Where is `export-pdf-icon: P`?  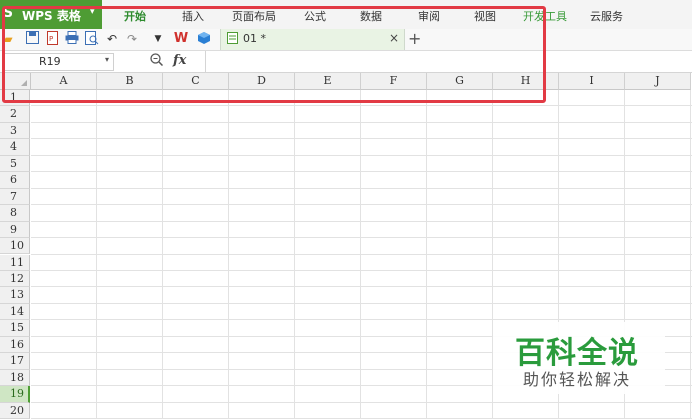
export-pdf-icon: P is located at coordinates (52, 39).